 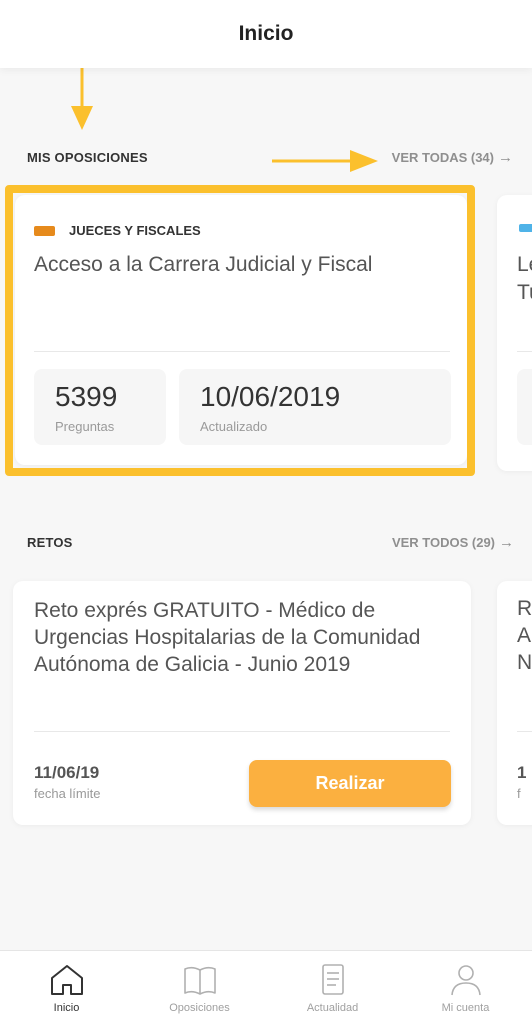 I want to click on peek-title-line: N, so click(x=524, y=662).